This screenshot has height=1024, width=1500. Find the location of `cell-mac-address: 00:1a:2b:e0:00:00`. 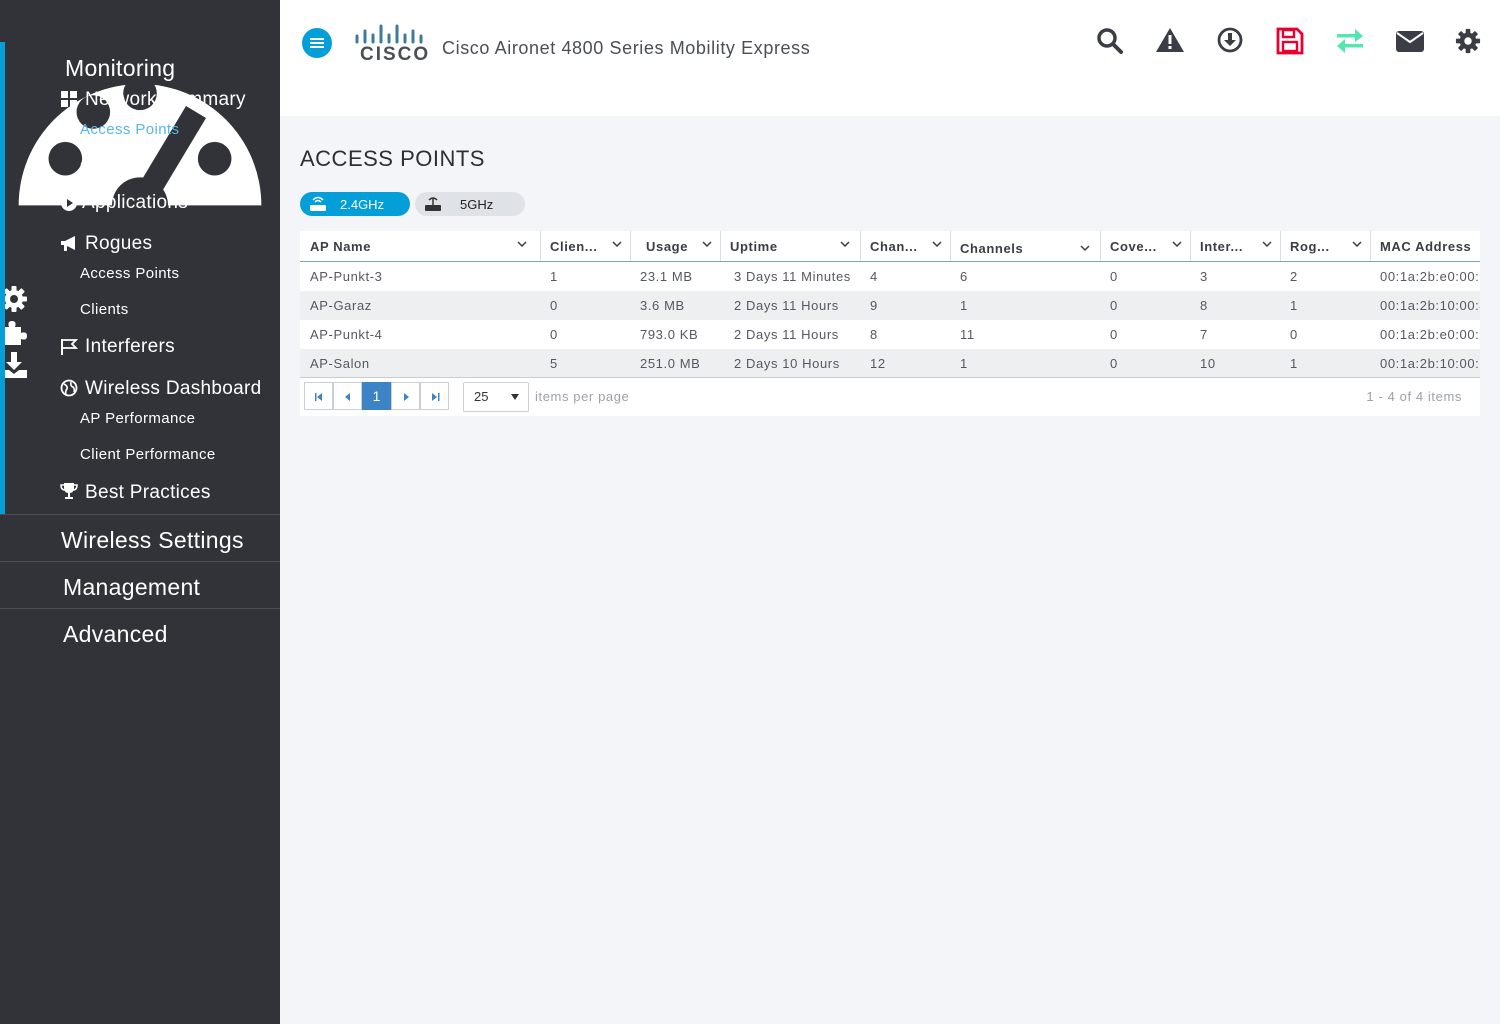

cell-mac-address: 00:1a:2b:e0:00:00 is located at coordinates (1430, 276).